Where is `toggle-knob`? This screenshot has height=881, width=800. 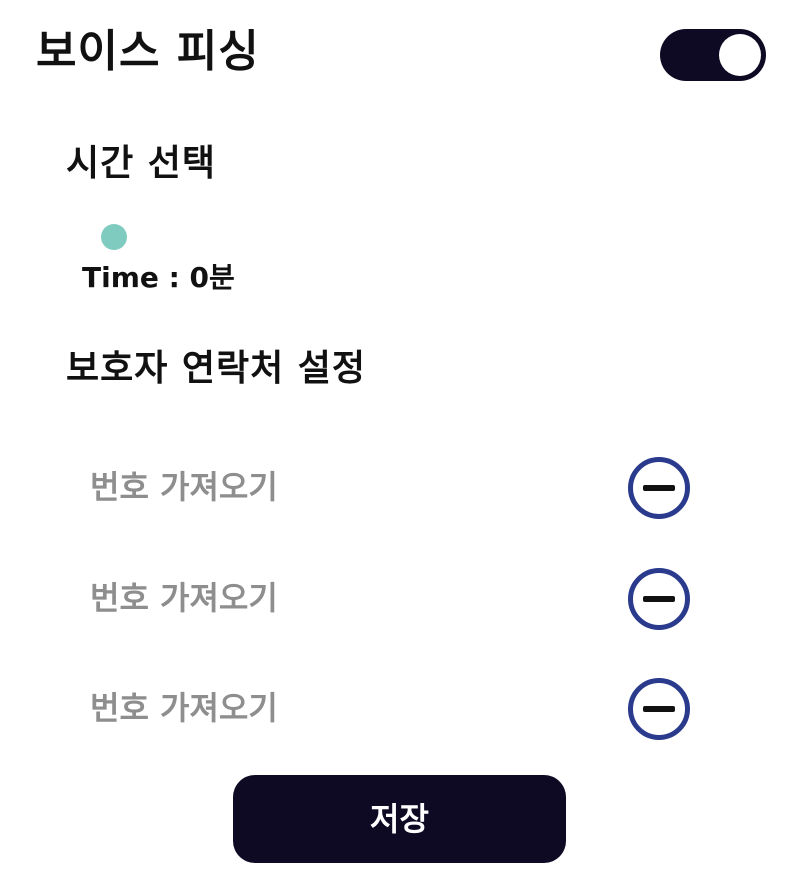 toggle-knob is located at coordinates (740, 55).